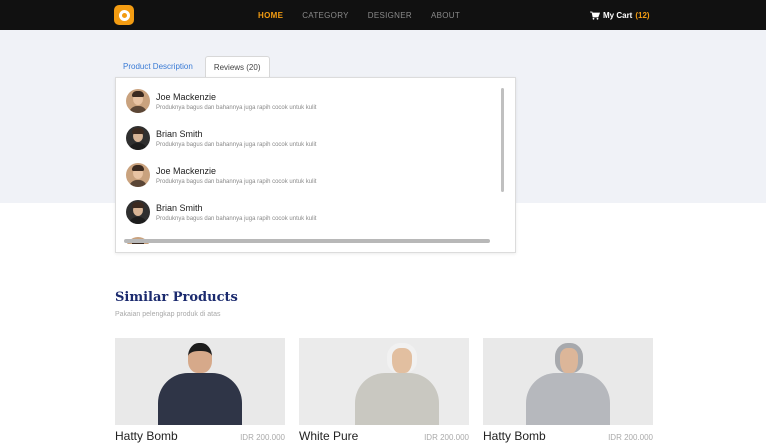 The height and width of the screenshot is (443, 766). I want to click on cart-button: My Cart (12), so click(620, 15).